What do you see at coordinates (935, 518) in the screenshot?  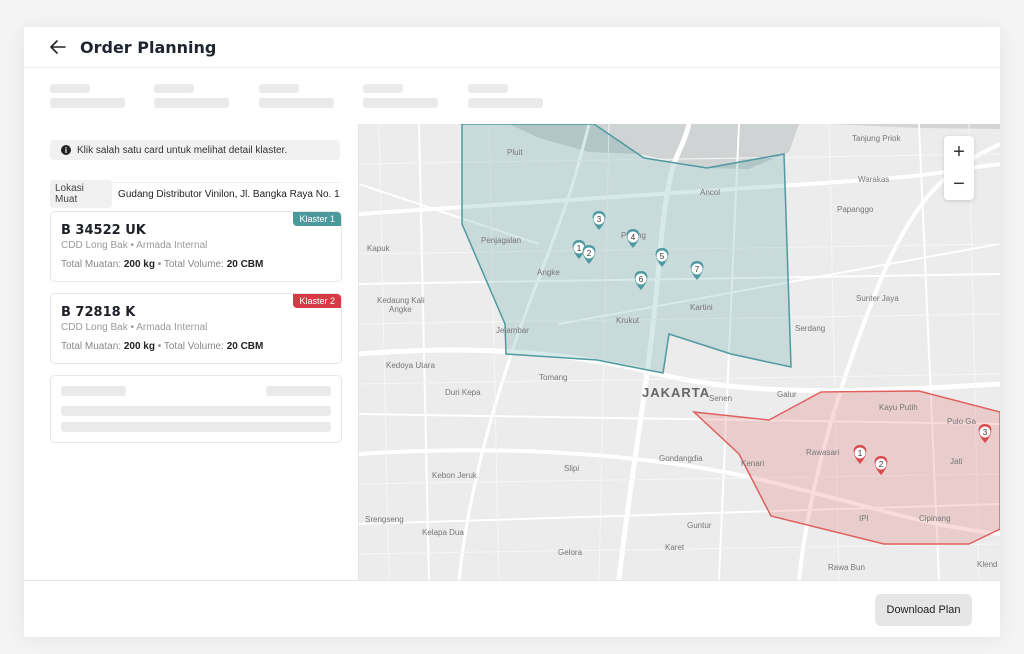 I see `map-label: Cipinang` at bounding box center [935, 518].